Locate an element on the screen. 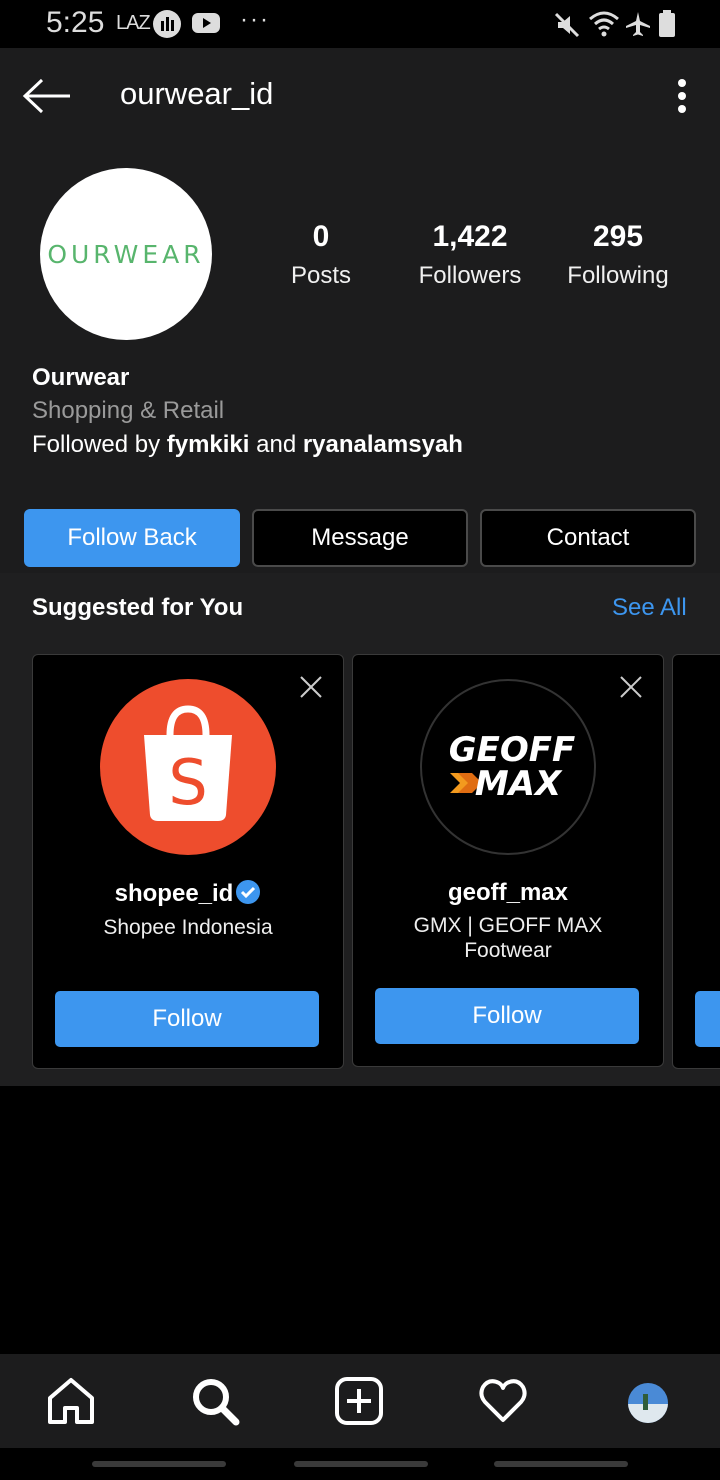 Image resolution: width=720 pixels, height=1480 pixels. verified-badge-icon is located at coordinates (248, 895).